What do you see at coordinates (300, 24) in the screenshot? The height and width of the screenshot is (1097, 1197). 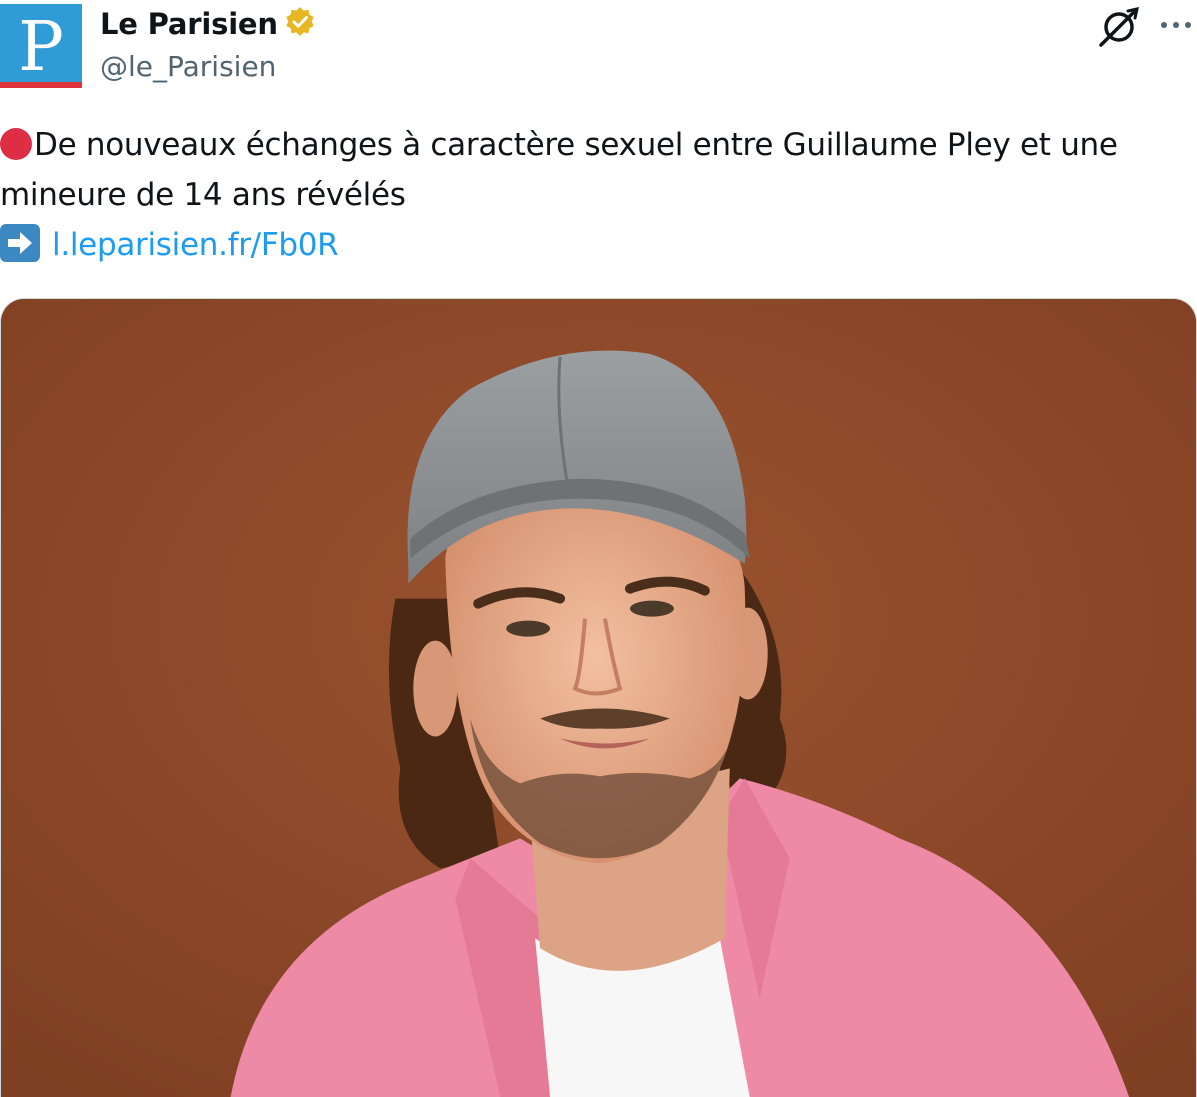 I see `verified-badge-icon` at bounding box center [300, 24].